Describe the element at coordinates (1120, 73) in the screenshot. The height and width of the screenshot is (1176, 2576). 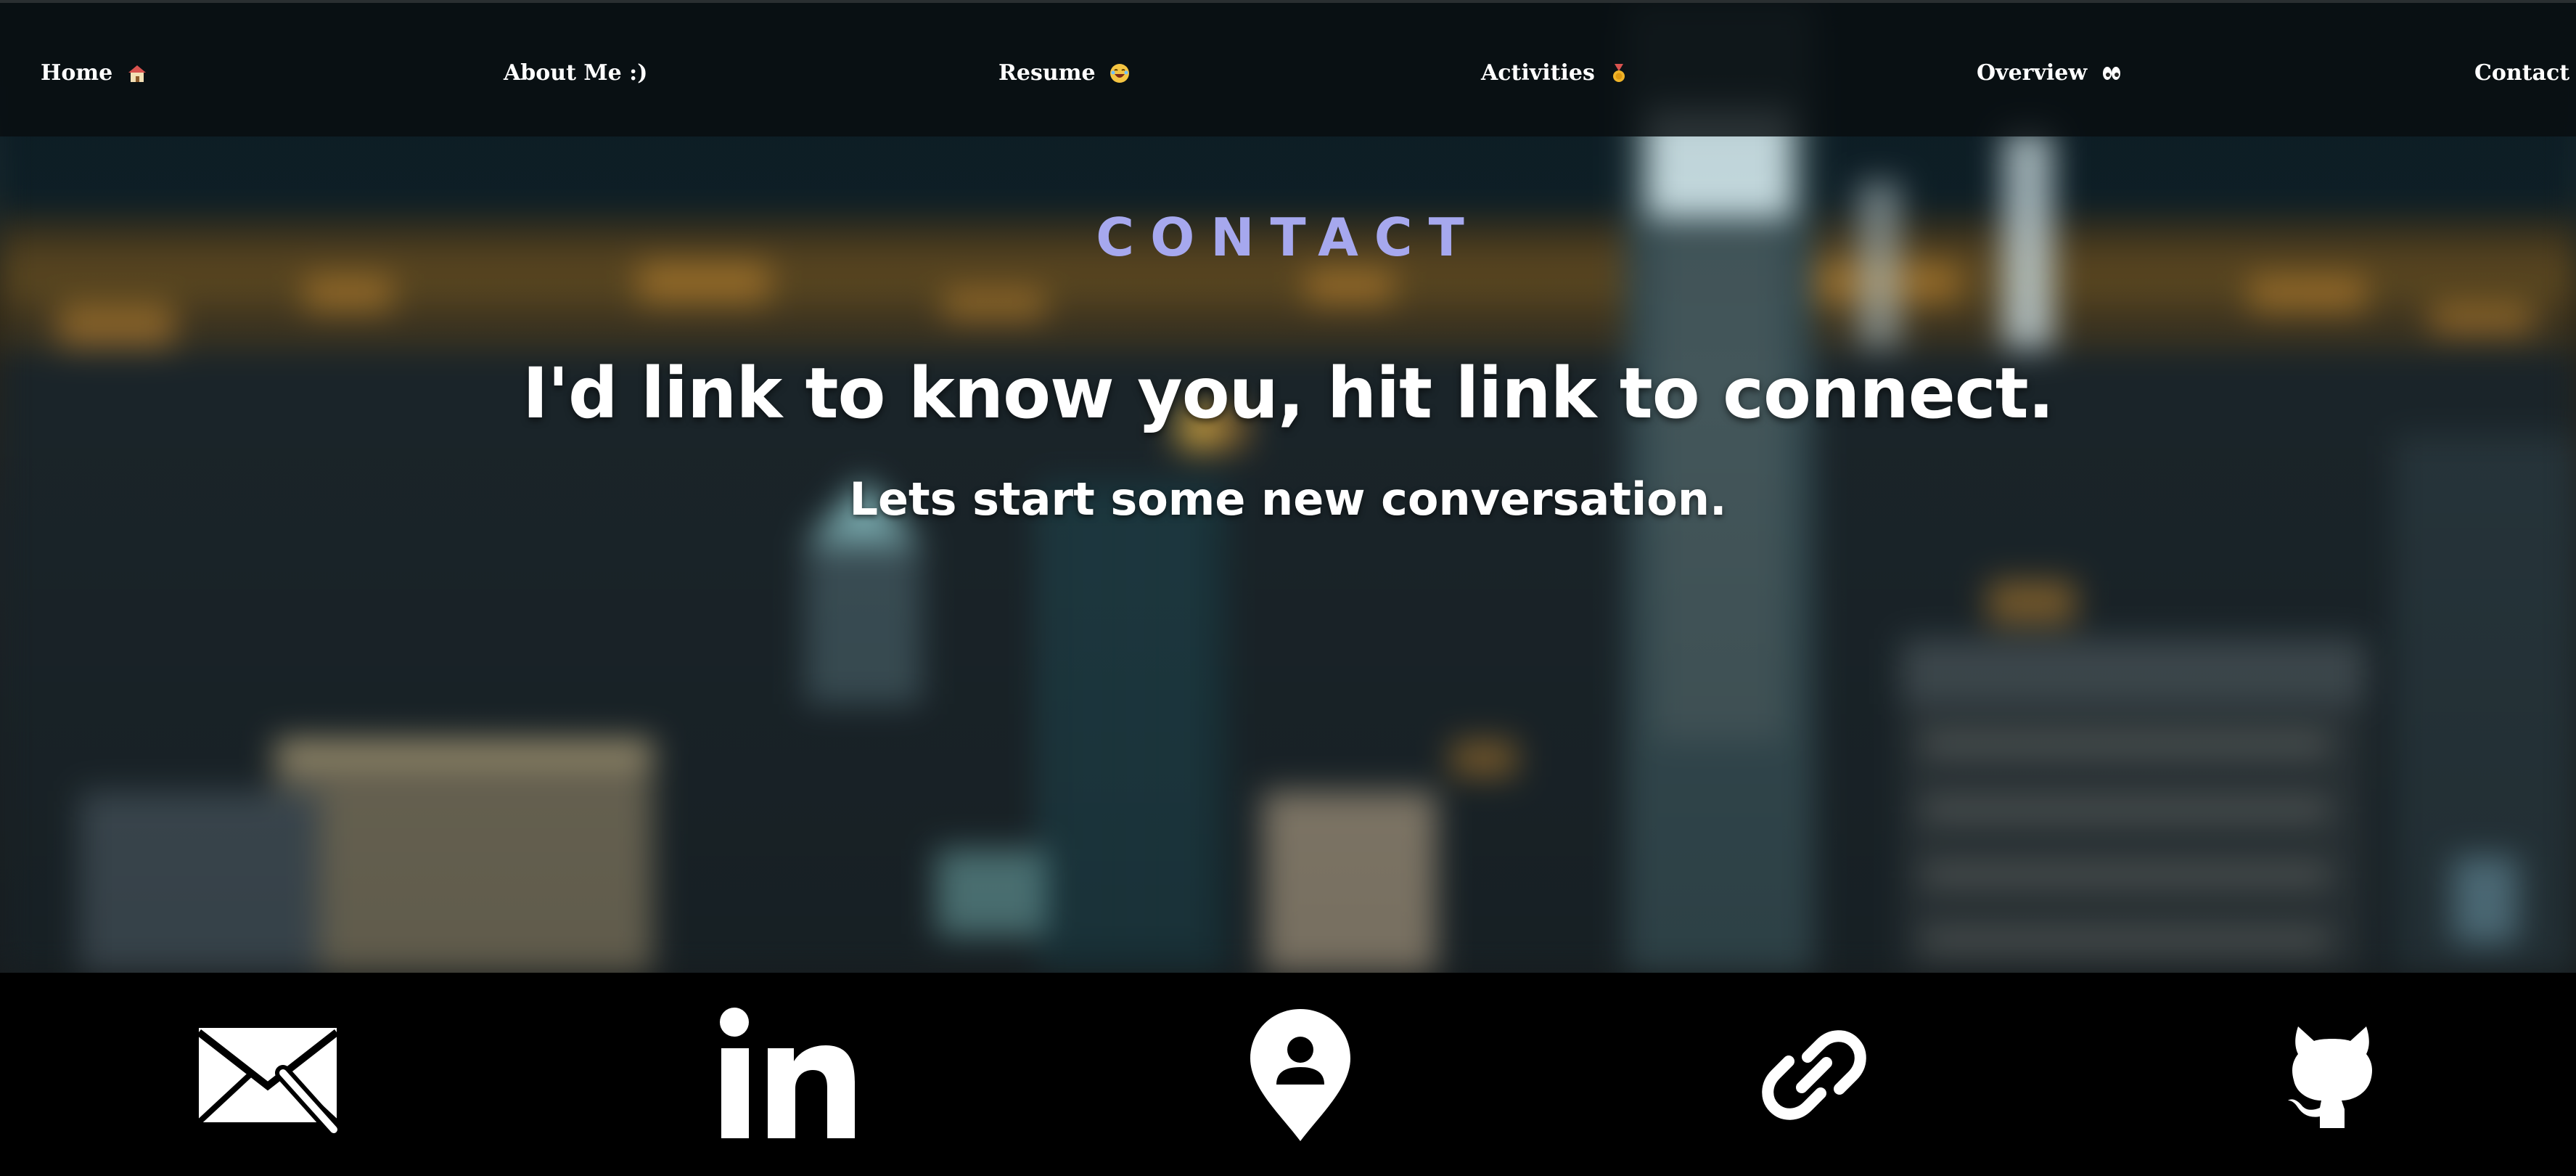
I see `laughing-emoji-icon` at that location.